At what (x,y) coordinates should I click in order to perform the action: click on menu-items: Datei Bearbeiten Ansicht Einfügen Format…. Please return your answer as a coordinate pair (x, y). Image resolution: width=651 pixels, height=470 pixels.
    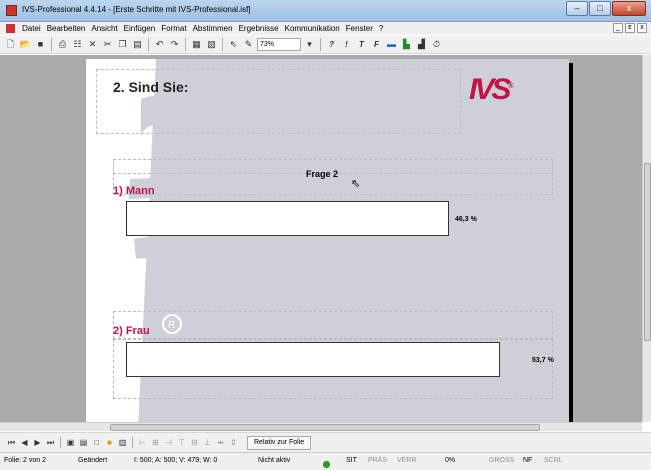
    Looking at the image, I should click on (202, 28).